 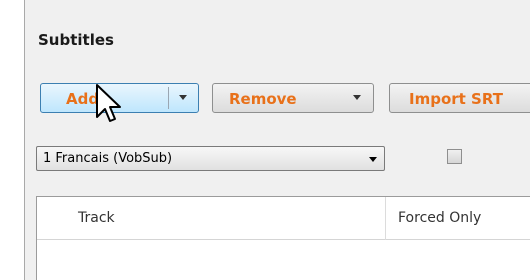 I want to click on import-button-label: Import SRT, so click(x=456, y=99).